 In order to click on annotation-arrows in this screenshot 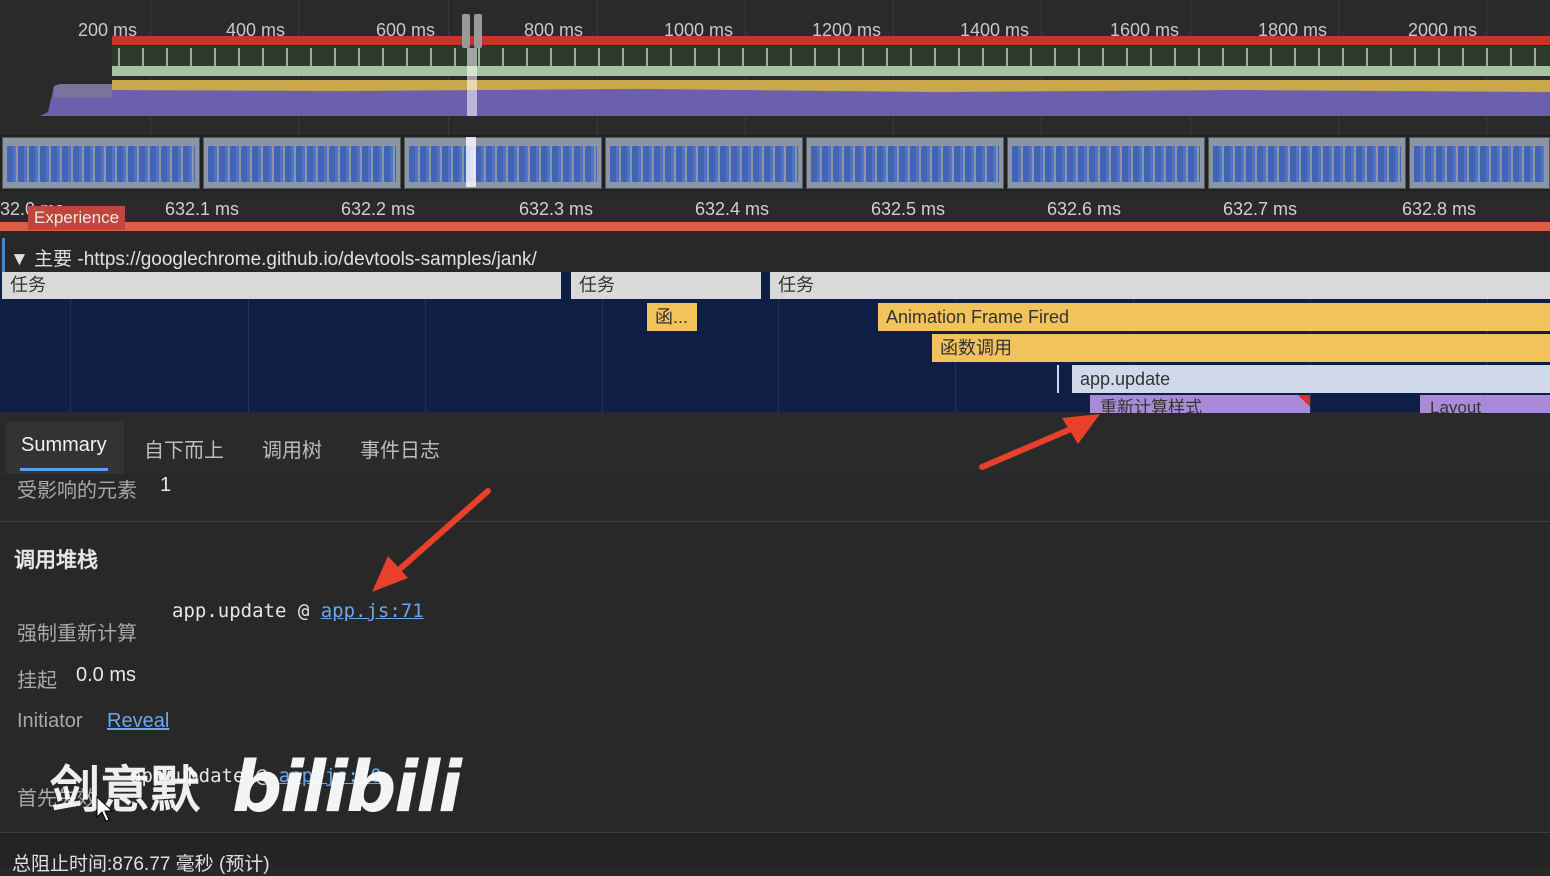, I will do `click(736, 503)`.